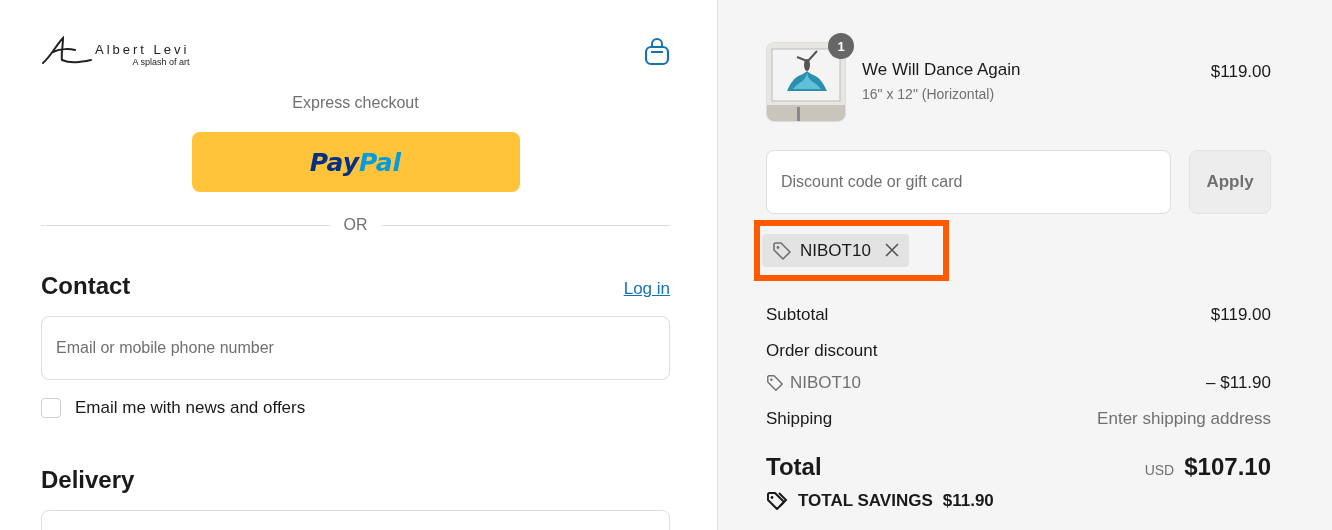  Describe the element at coordinates (355, 103) in the screenshot. I see `express-checkout-title: Express checkout` at that location.